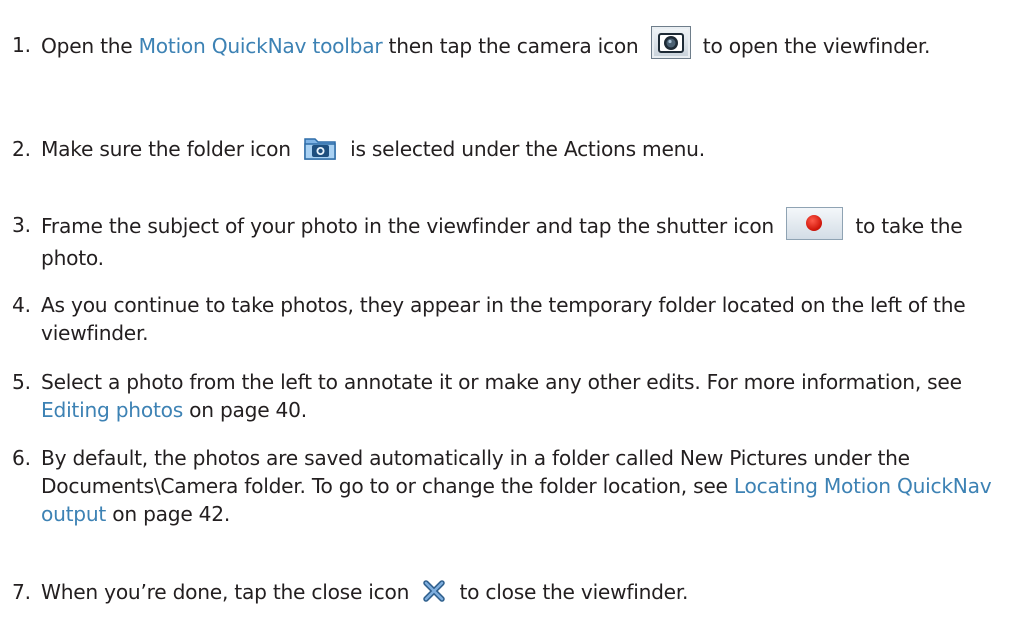 The height and width of the screenshot is (624, 1026). What do you see at coordinates (320, 148) in the screenshot?
I see `folder-camera-icon` at bounding box center [320, 148].